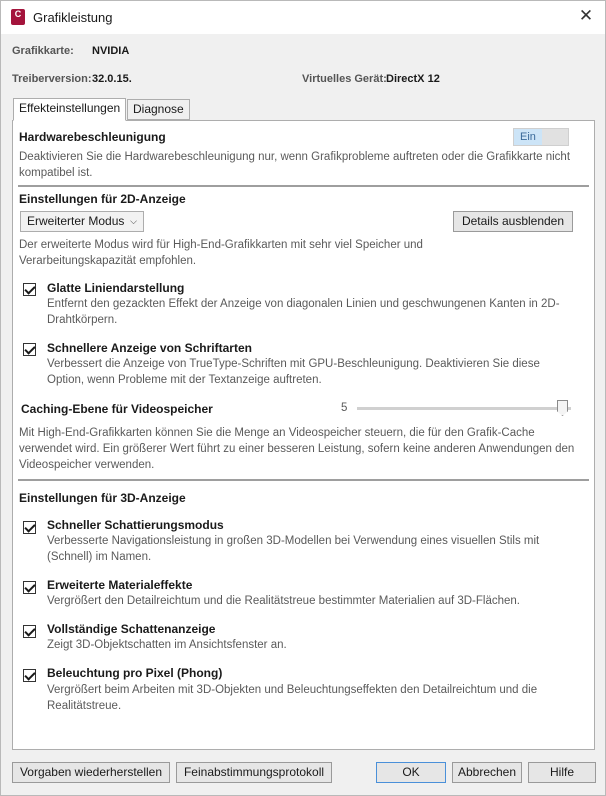  Describe the element at coordinates (29, 675) in the screenshot. I see `per-pixel-lighting-checkbox` at that location.